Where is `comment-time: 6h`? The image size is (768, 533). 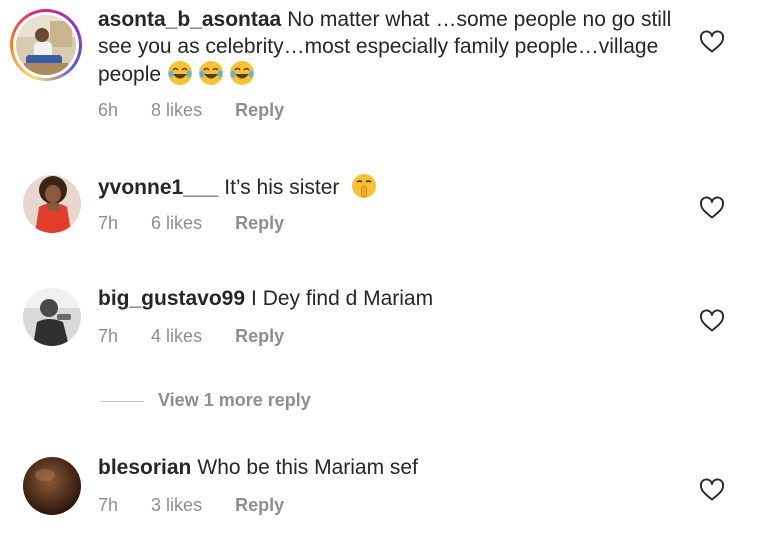 comment-time: 6h is located at coordinates (108, 110).